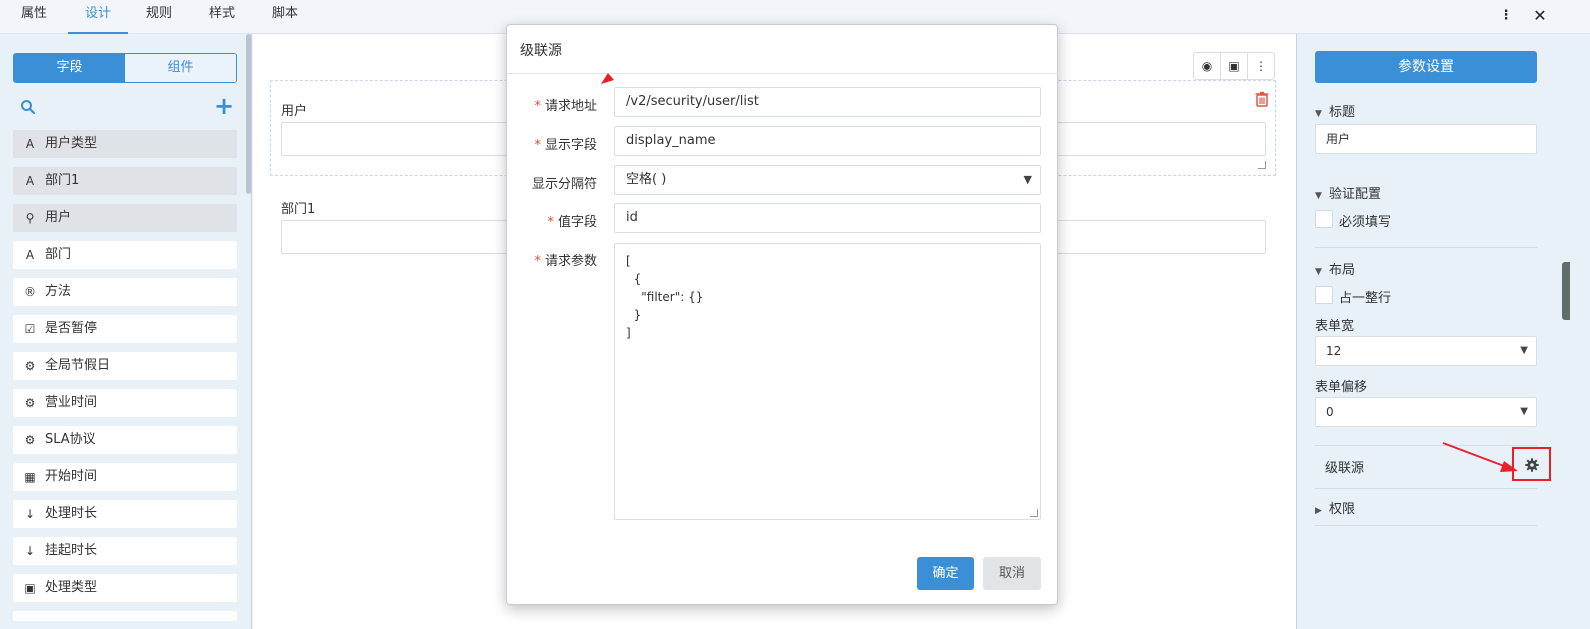 The image size is (1590, 629). Describe the element at coordinates (1324, 219) in the screenshot. I see `required-checkbox` at that location.